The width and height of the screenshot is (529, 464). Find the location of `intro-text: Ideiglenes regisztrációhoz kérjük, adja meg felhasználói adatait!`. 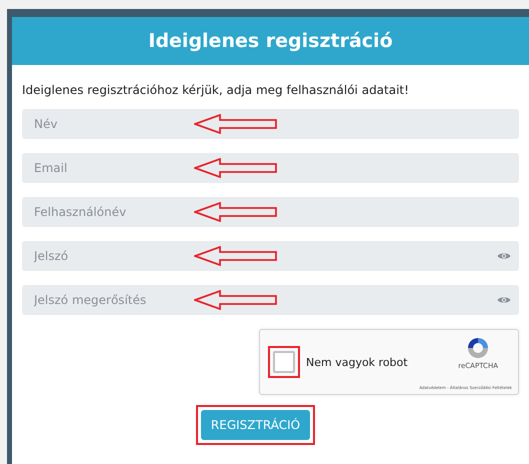

intro-text: Ideiglenes regisztrációhoz kérjük, adja meg felhasználói adatait! is located at coordinates (216, 90).